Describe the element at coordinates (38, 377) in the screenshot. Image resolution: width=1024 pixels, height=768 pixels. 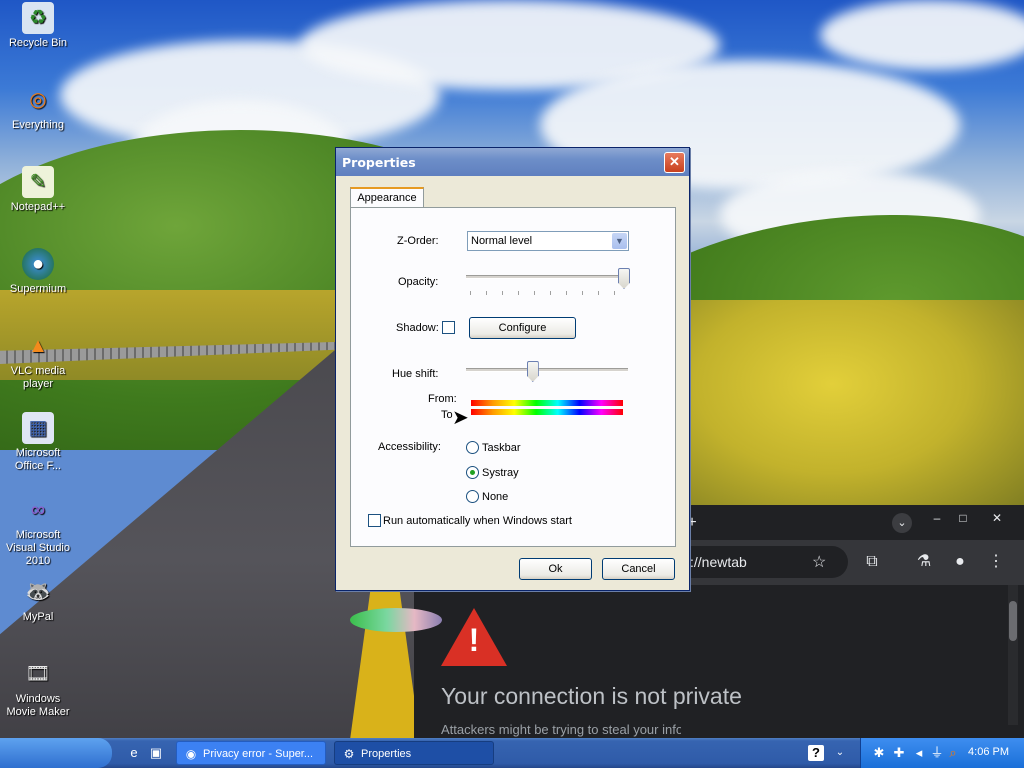
I see `desktop-icon-label: VLC media player` at that location.